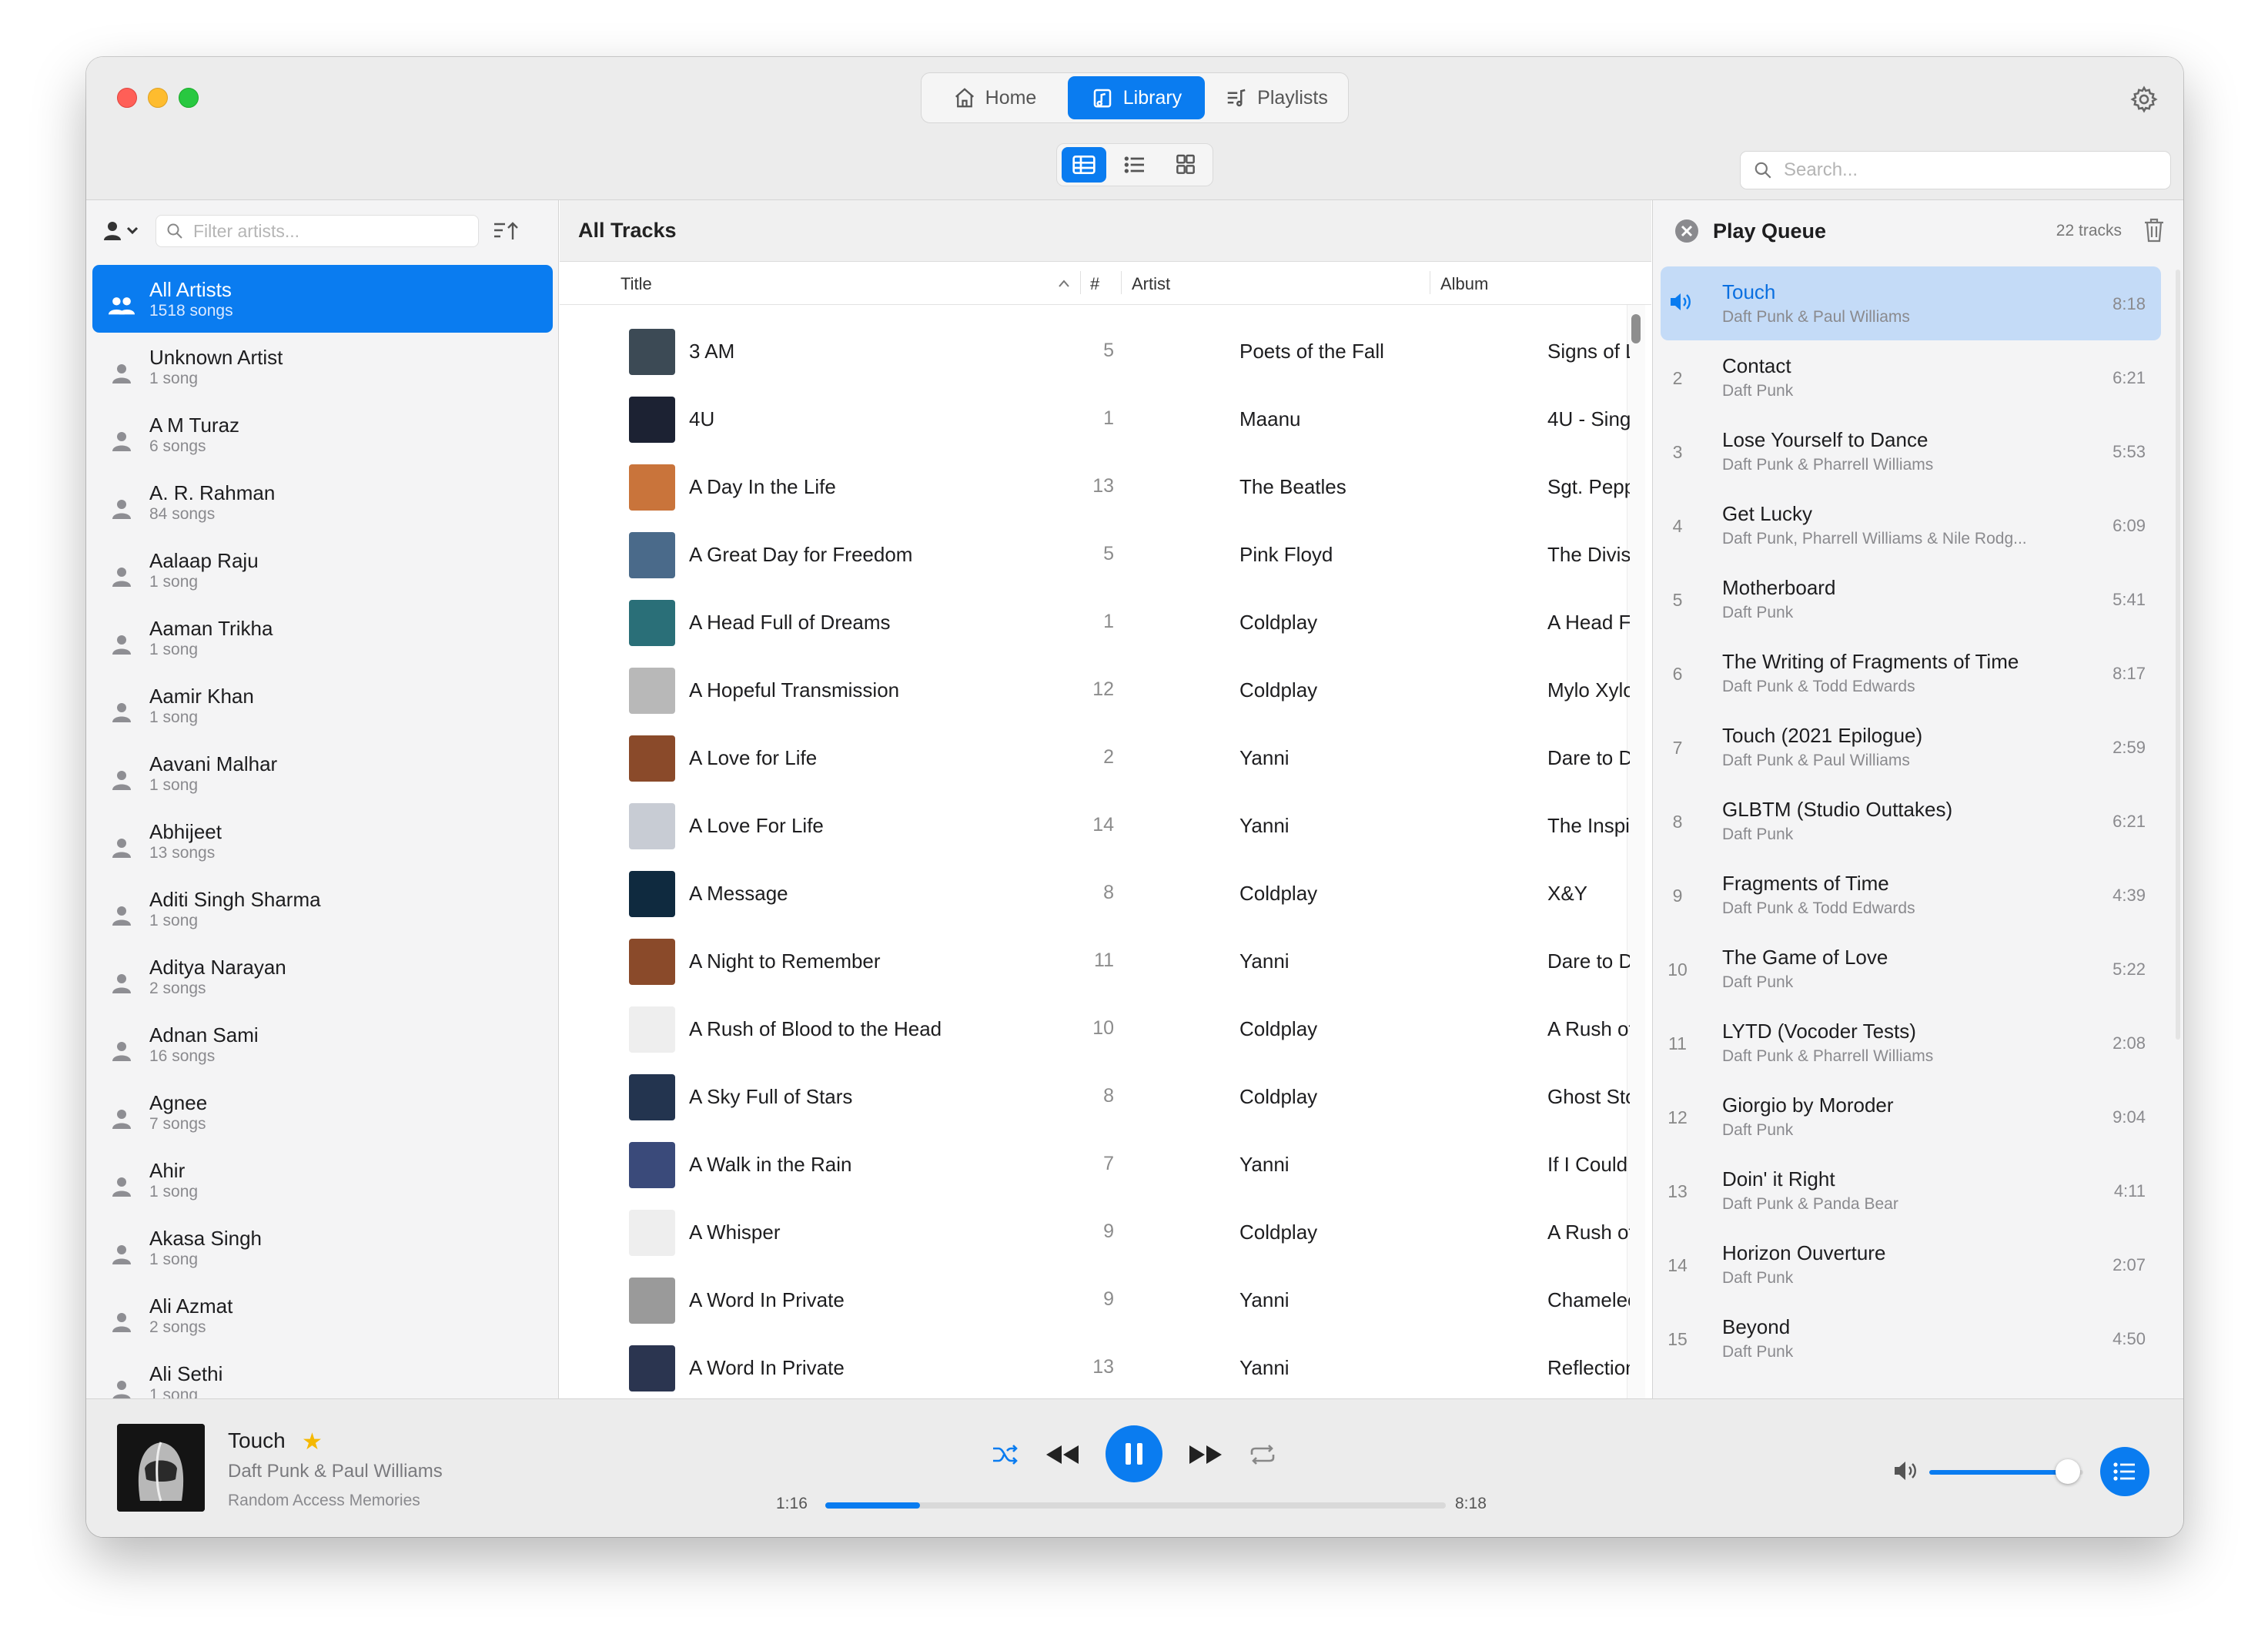 Image resolution: width=2268 pixels, height=1651 pixels. I want to click on close-queue-icon, so click(1686, 231).